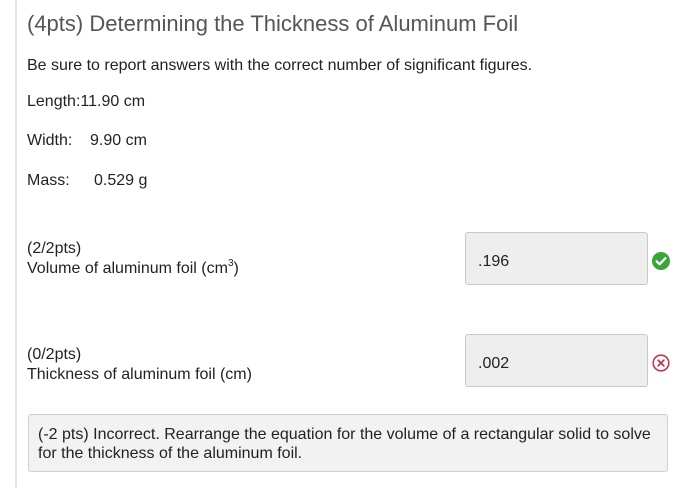  What do you see at coordinates (494, 363) in the screenshot?
I see `thickness-answer-value: .002` at bounding box center [494, 363].